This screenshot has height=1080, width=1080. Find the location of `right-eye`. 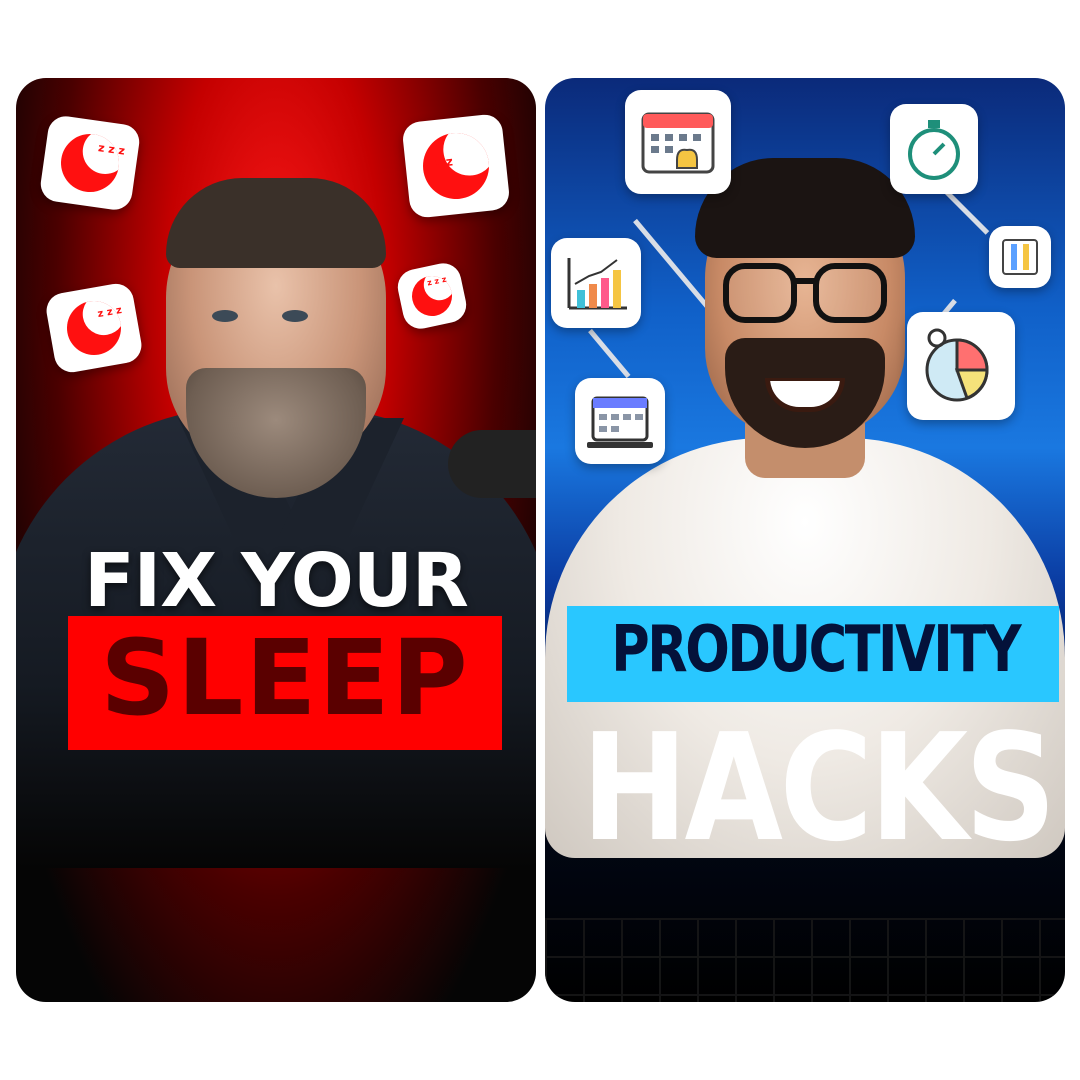

right-eye is located at coordinates (295, 316).